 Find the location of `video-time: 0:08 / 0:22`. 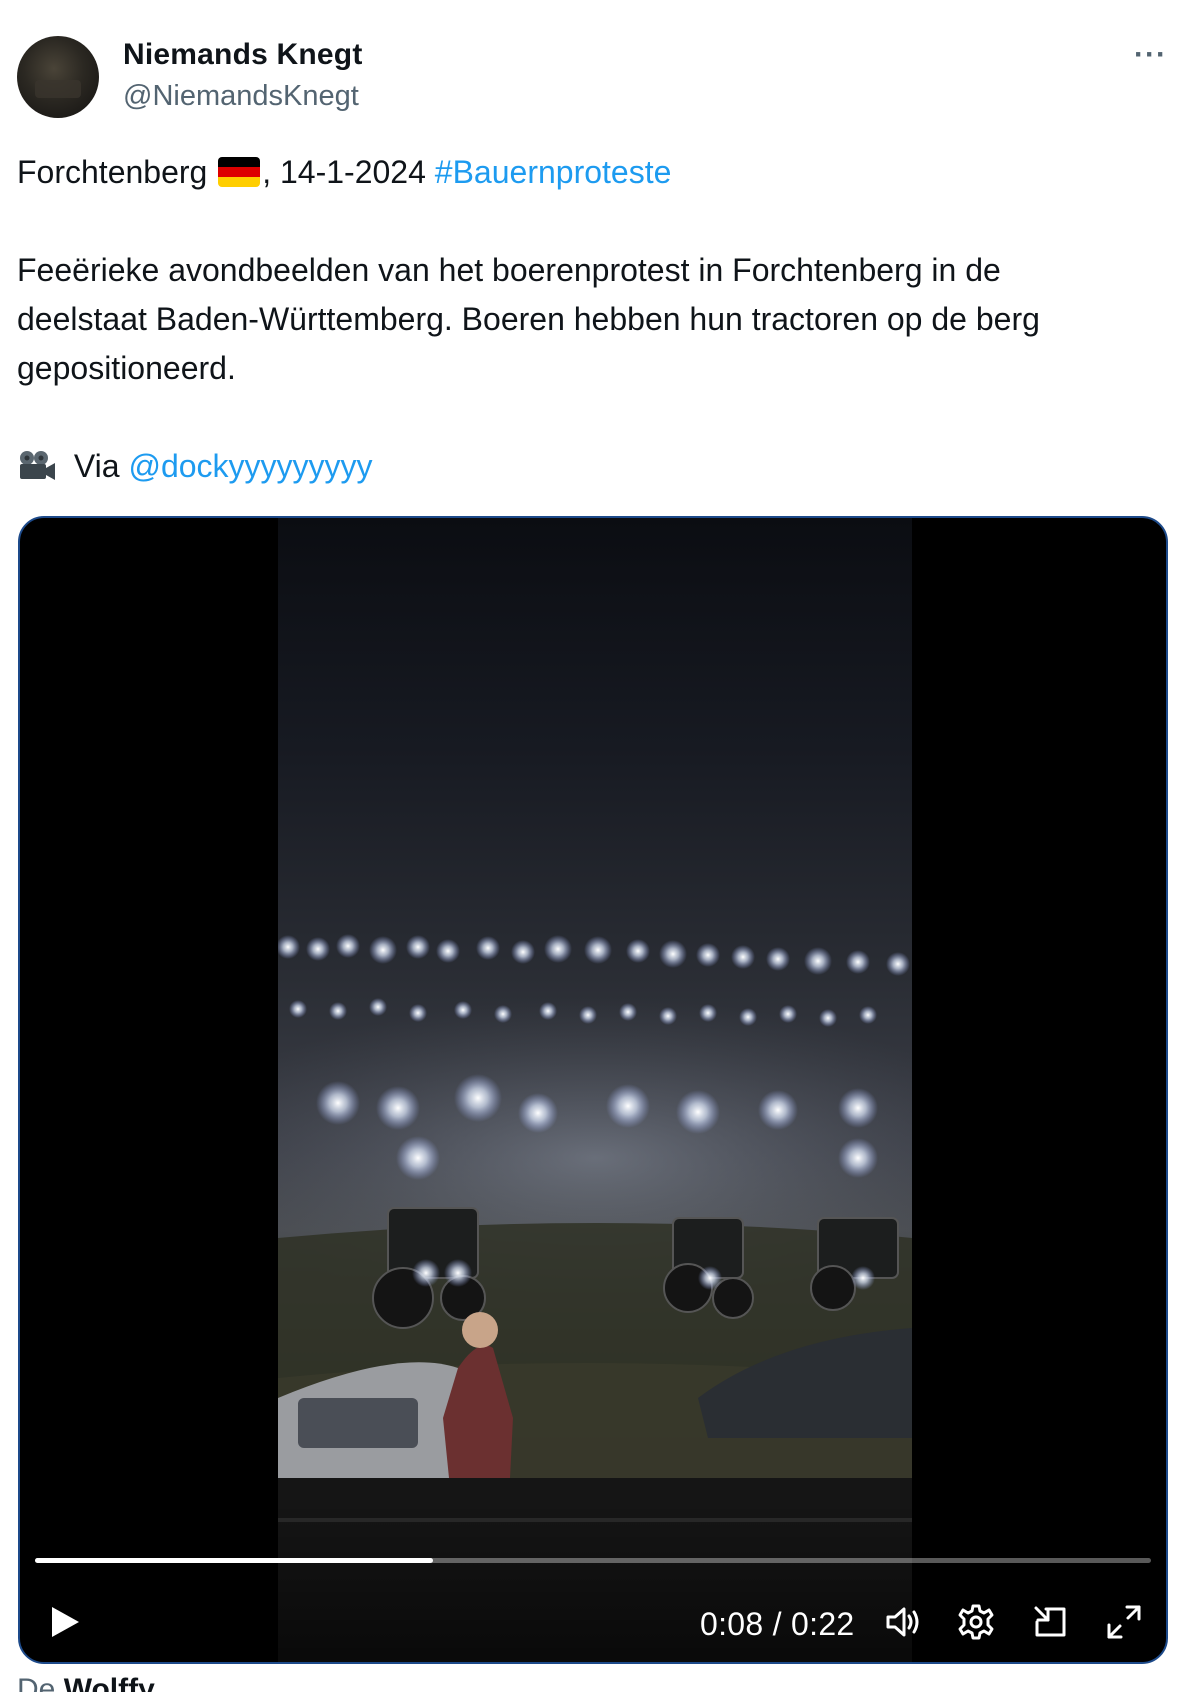

video-time: 0:08 / 0:22 is located at coordinates (777, 1624).